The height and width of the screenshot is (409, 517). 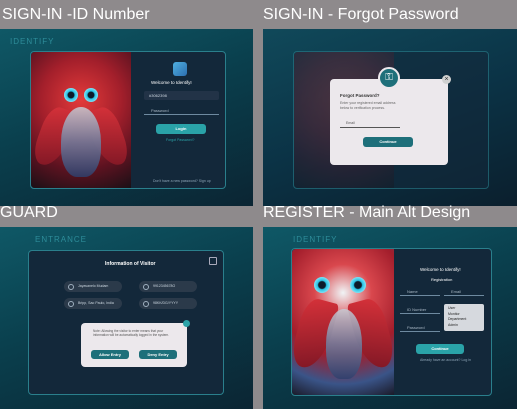 I want to click on modal-heading: Forgot Password?, so click(x=360, y=95).